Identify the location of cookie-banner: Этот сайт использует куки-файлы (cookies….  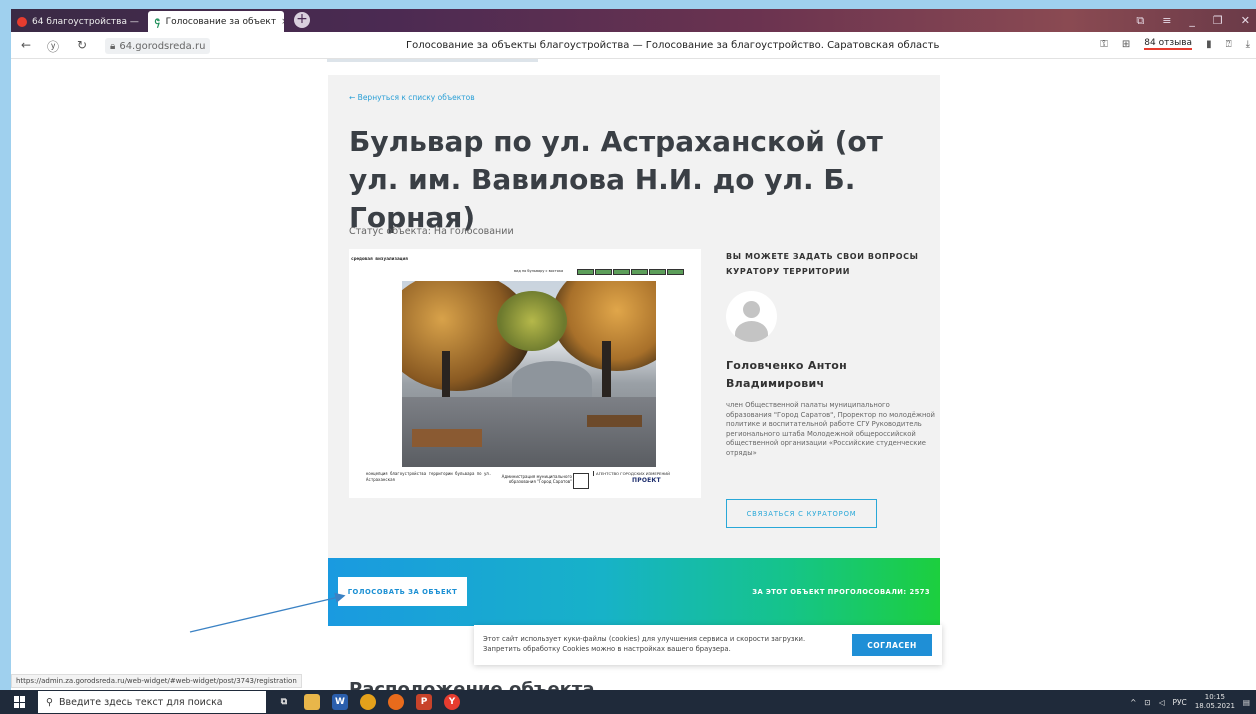
(708, 645).